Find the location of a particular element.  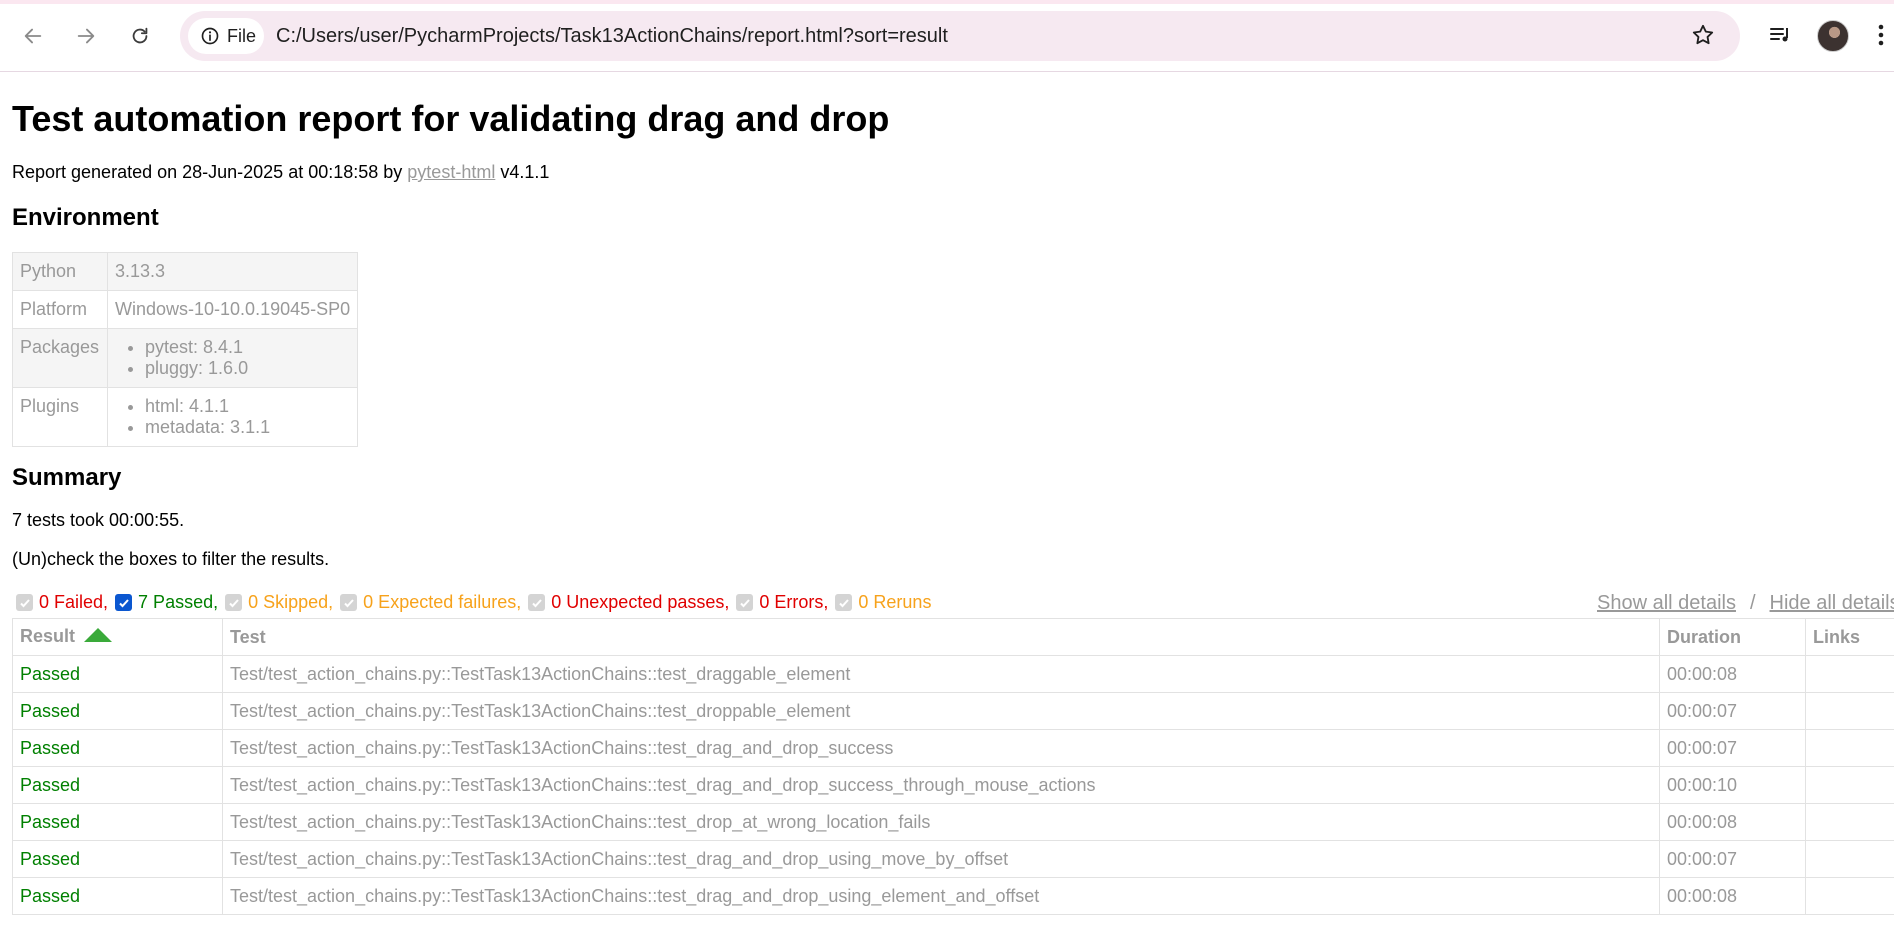

forward-button is located at coordinates (86, 36).